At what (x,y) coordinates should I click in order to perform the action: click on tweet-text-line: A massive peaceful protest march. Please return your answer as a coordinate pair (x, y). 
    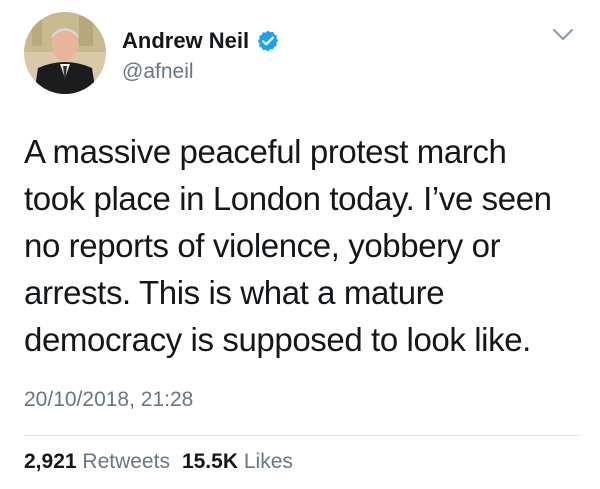
    Looking at the image, I should click on (265, 151).